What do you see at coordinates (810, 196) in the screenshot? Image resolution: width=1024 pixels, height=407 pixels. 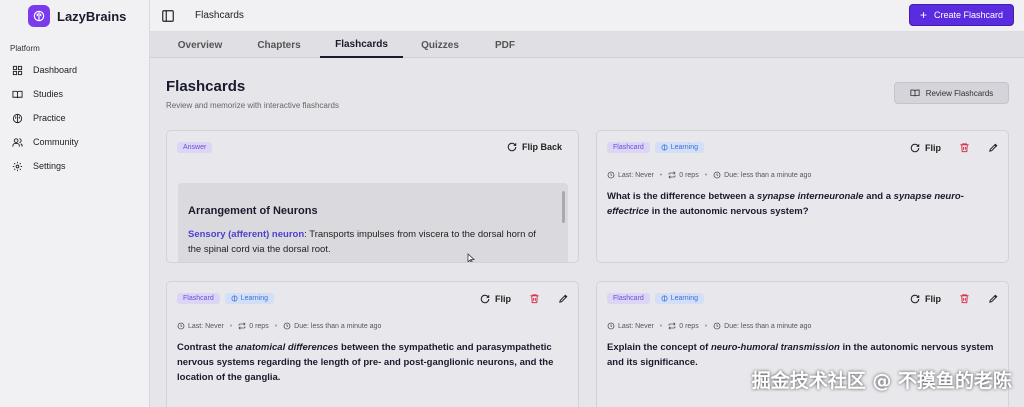 I see `question-term: synapse interneuronale` at bounding box center [810, 196].